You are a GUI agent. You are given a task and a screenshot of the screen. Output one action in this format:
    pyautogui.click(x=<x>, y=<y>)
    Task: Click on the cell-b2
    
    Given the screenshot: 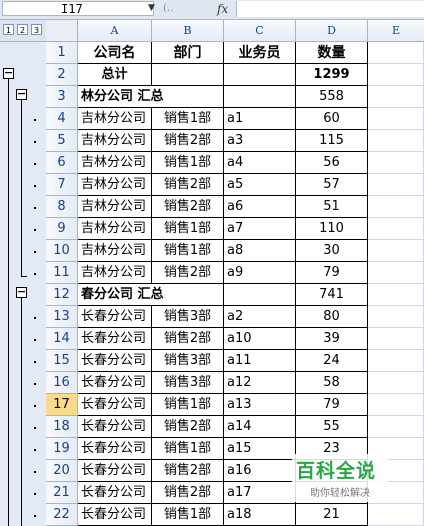 What is the action you would take?
    pyautogui.click(x=188, y=75)
    